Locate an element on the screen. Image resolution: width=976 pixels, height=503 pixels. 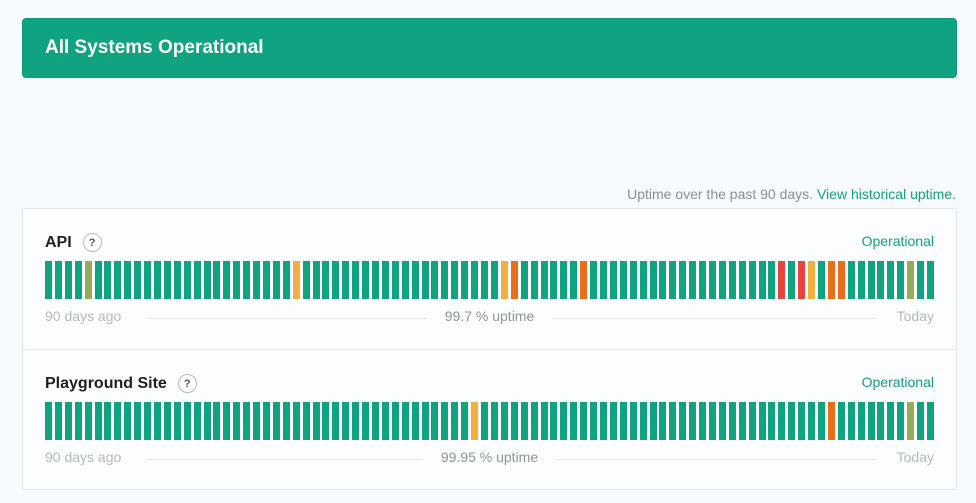
help-icon: ? is located at coordinates (92, 242).